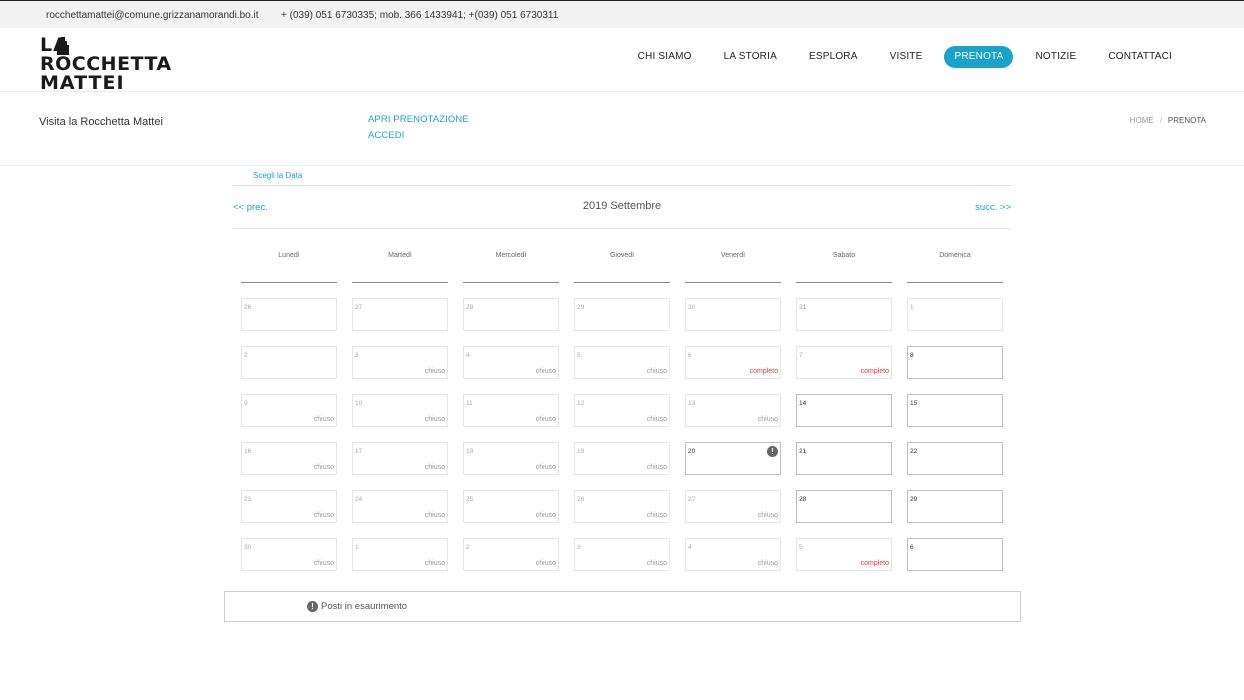  I want to click on calendar-day-cell: 11 chiuso, so click(511, 410).